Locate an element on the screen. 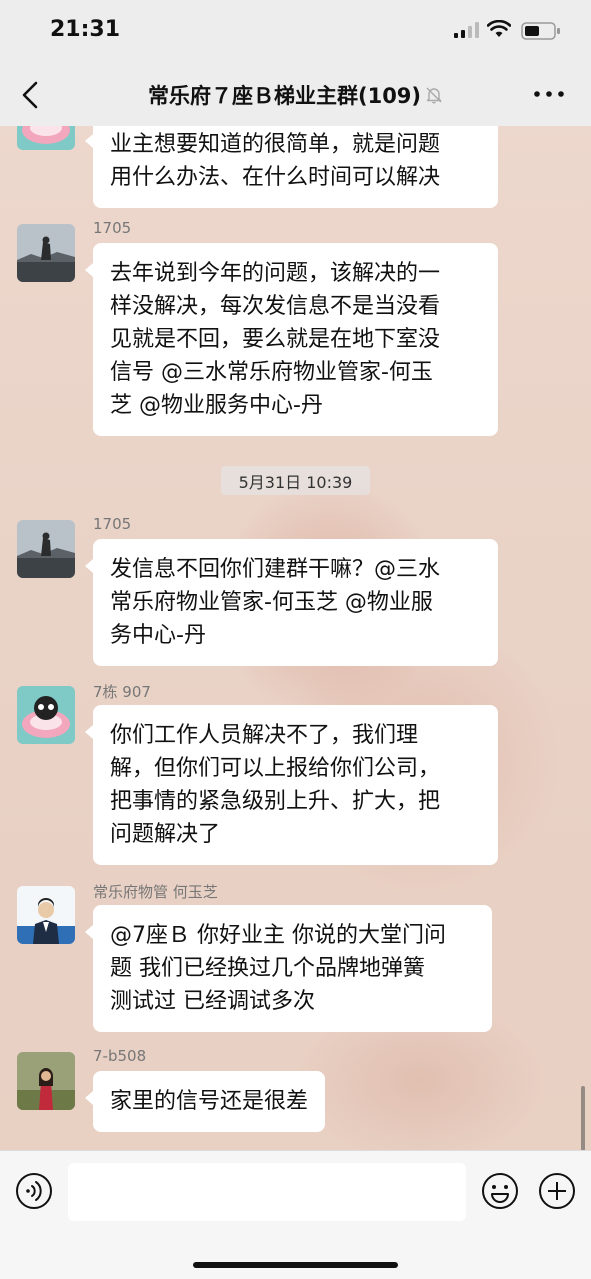  scroll-indicator is located at coordinates (583, 1118).